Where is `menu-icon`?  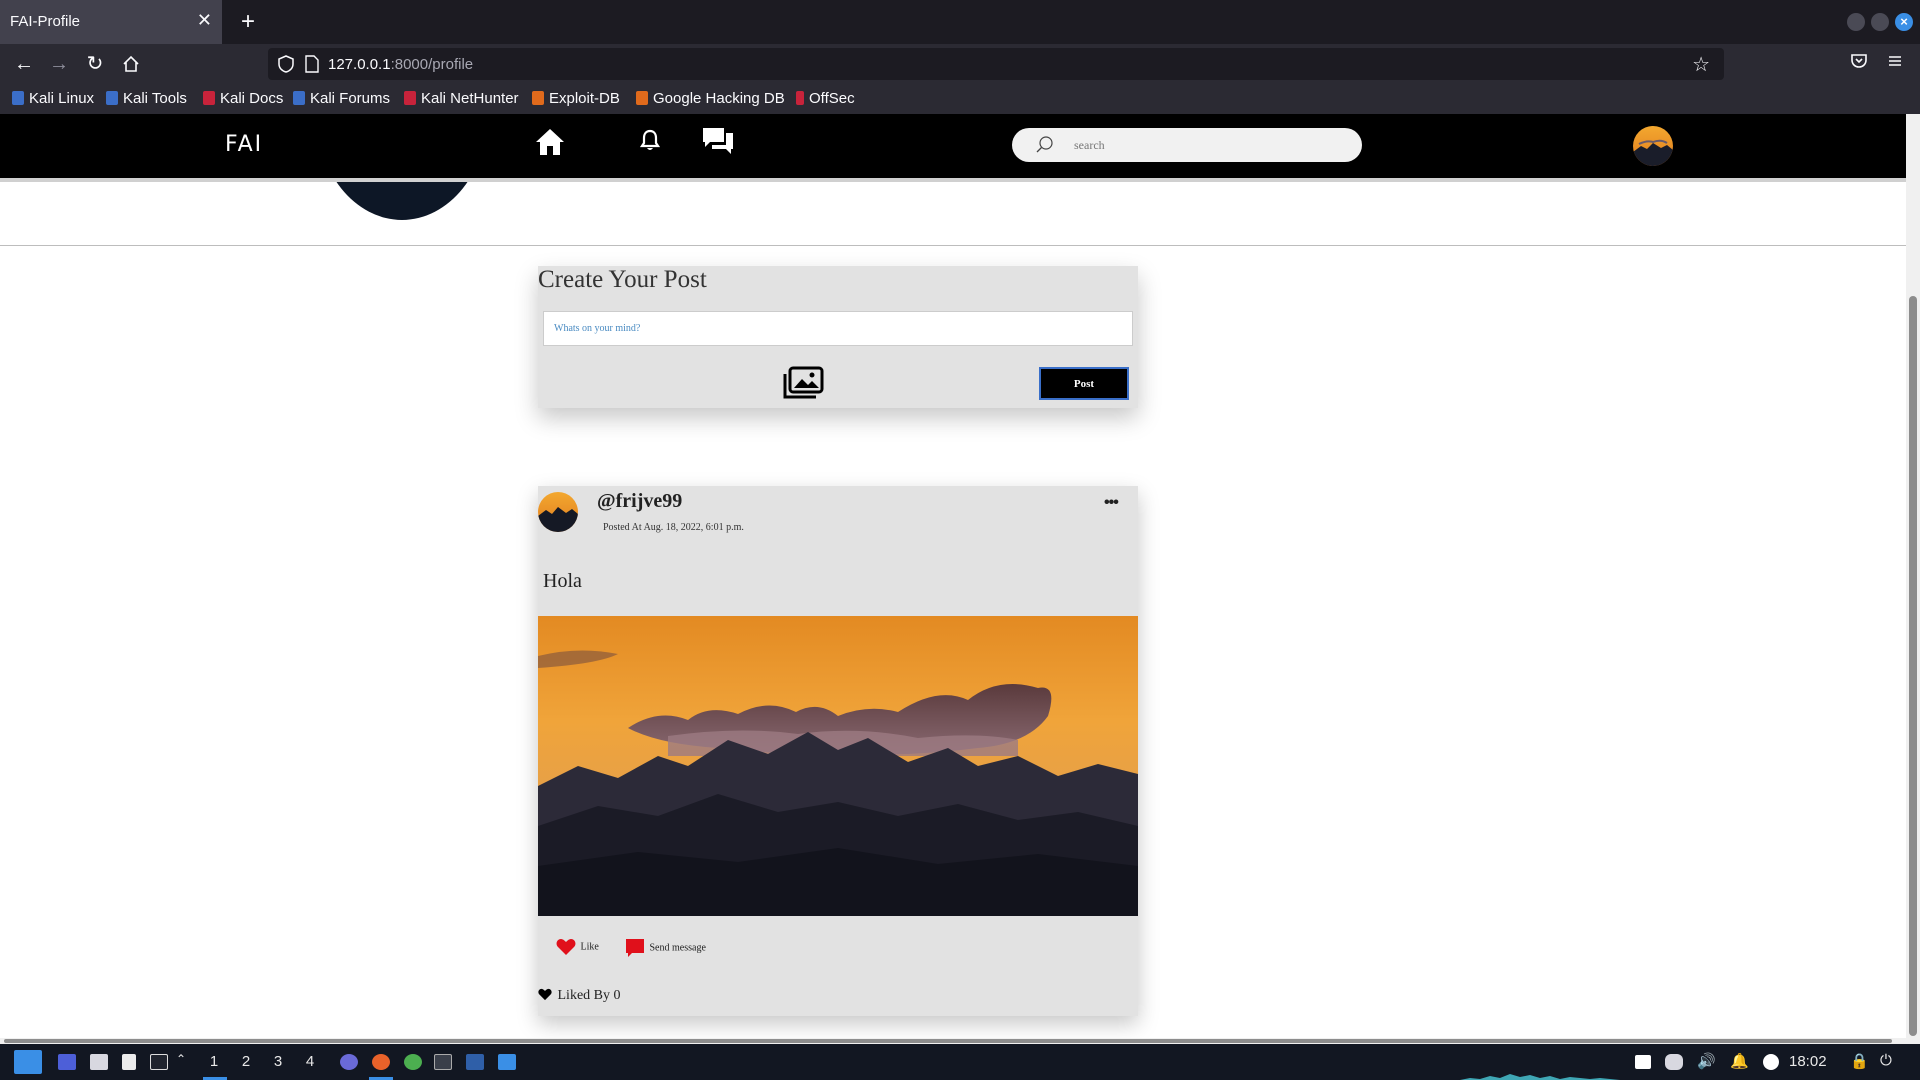
menu-icon is located at coordinates (1895, 63).